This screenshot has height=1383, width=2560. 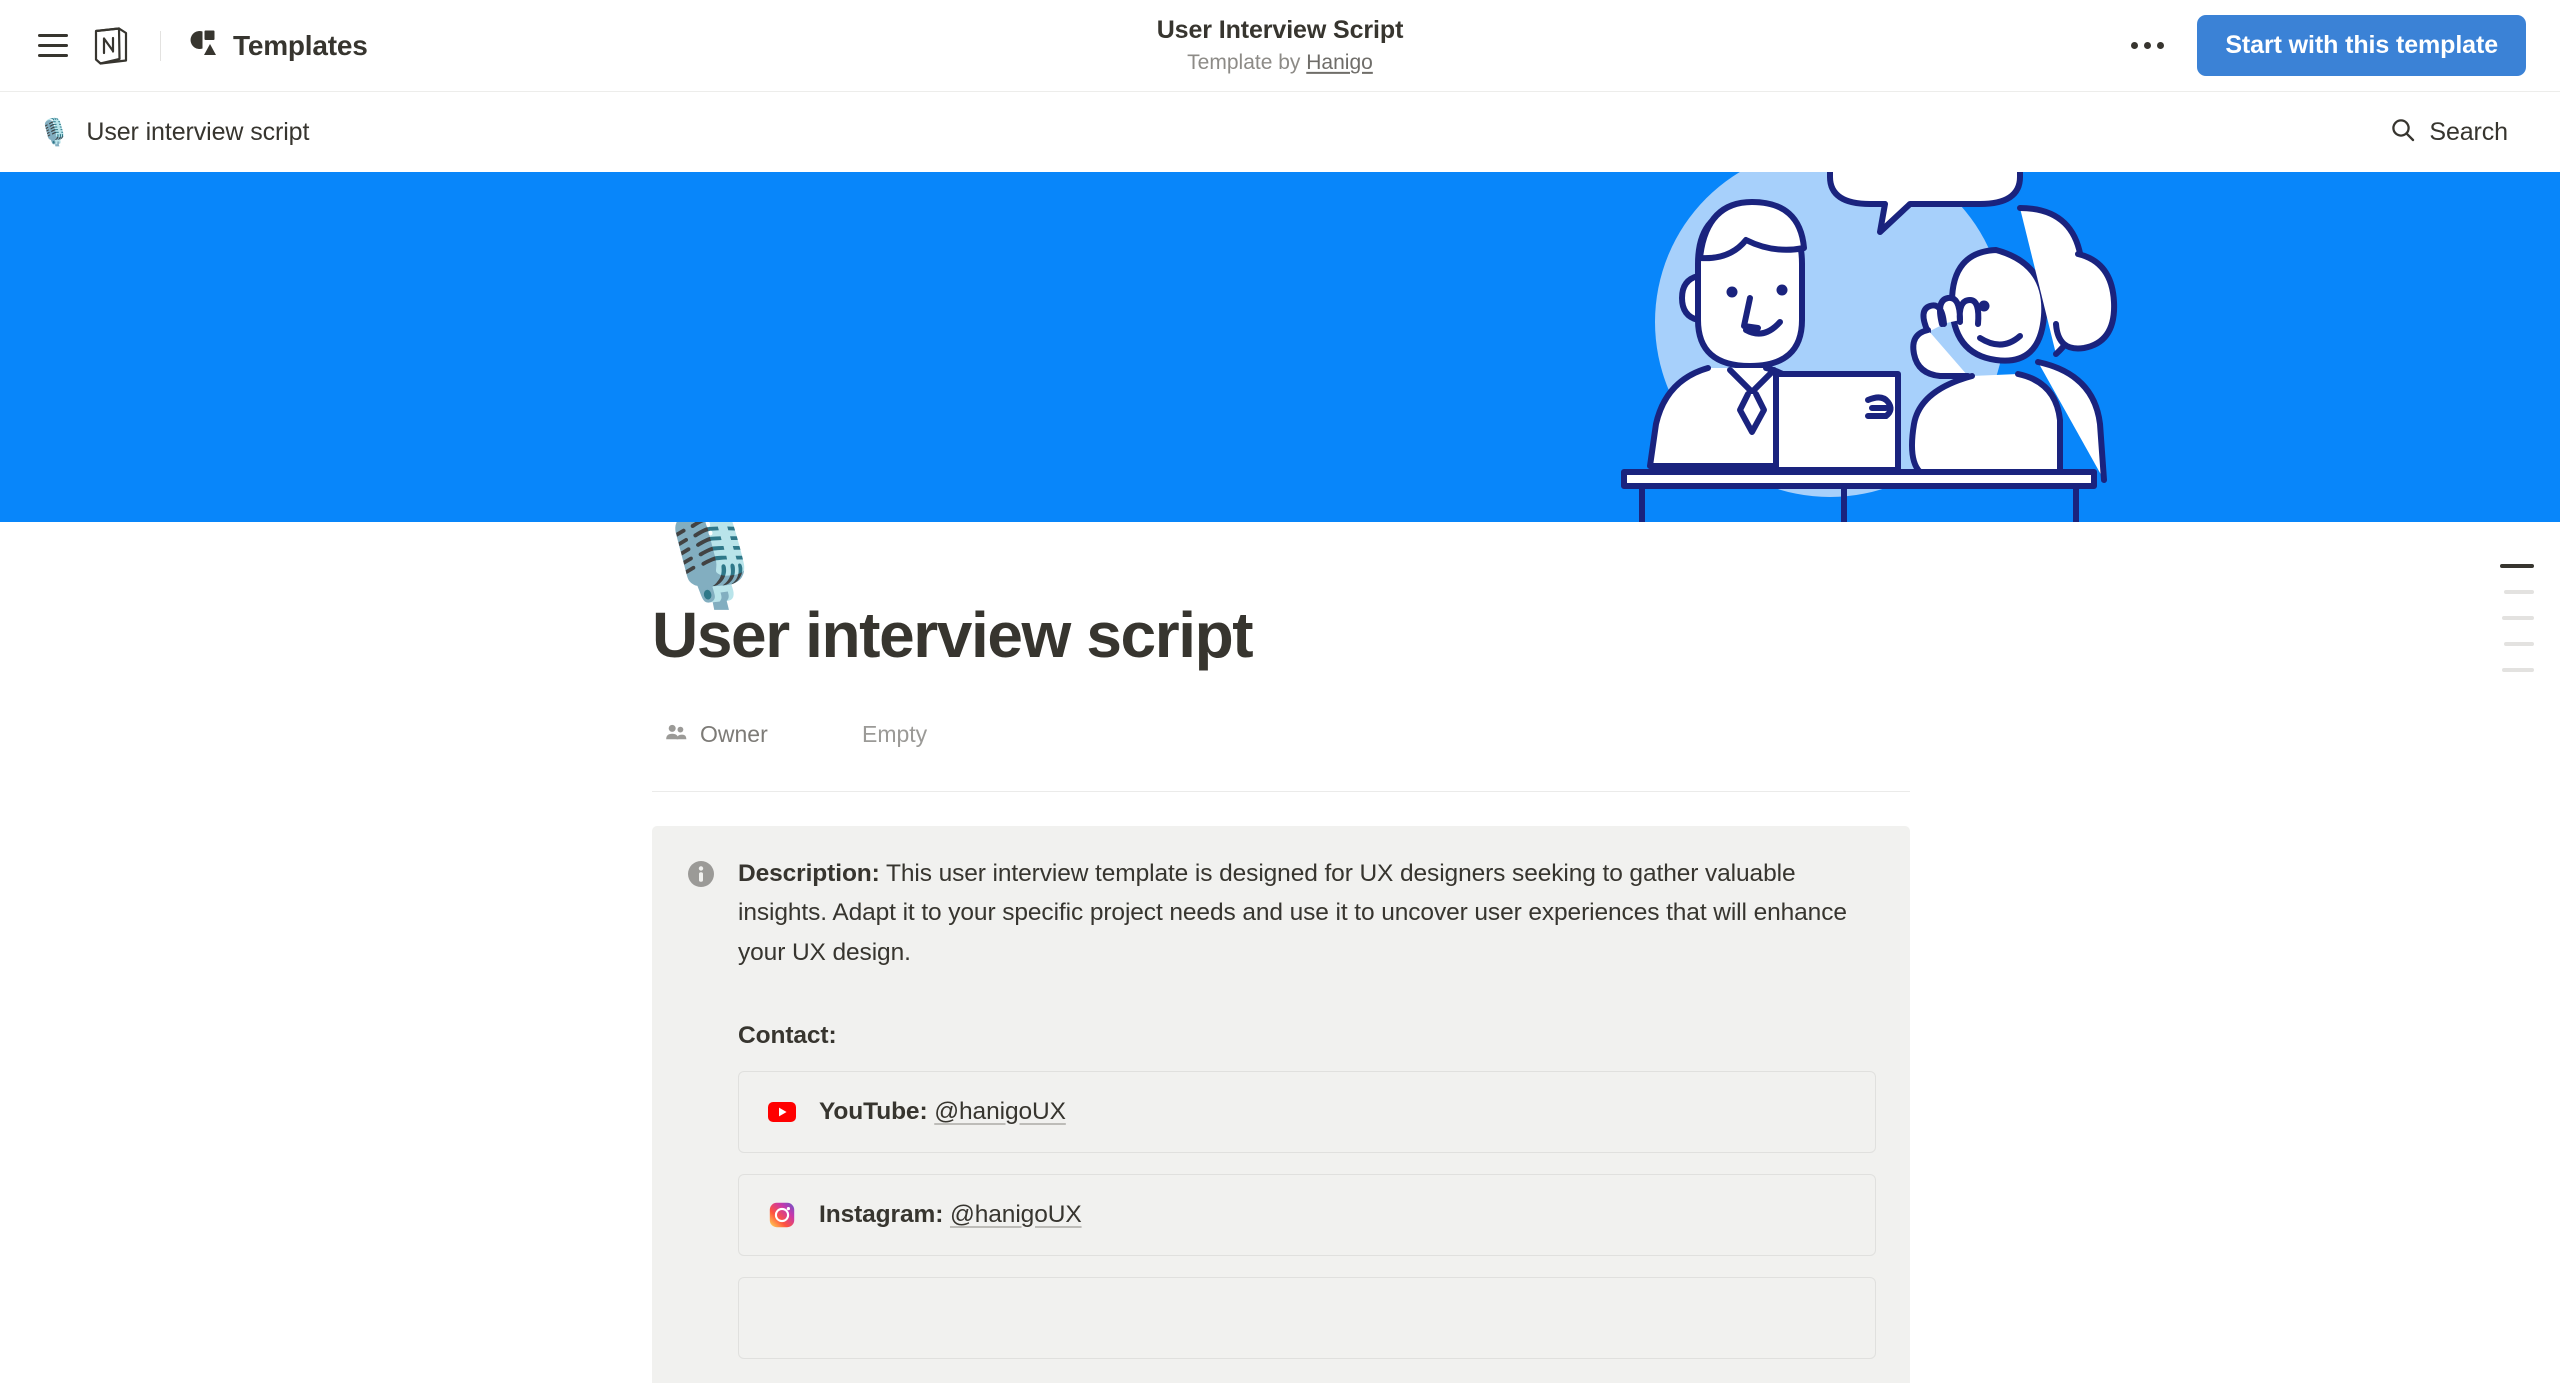 I want to click on page-icon-microphone-icon: 🎙️, so click(x=710, y=564).